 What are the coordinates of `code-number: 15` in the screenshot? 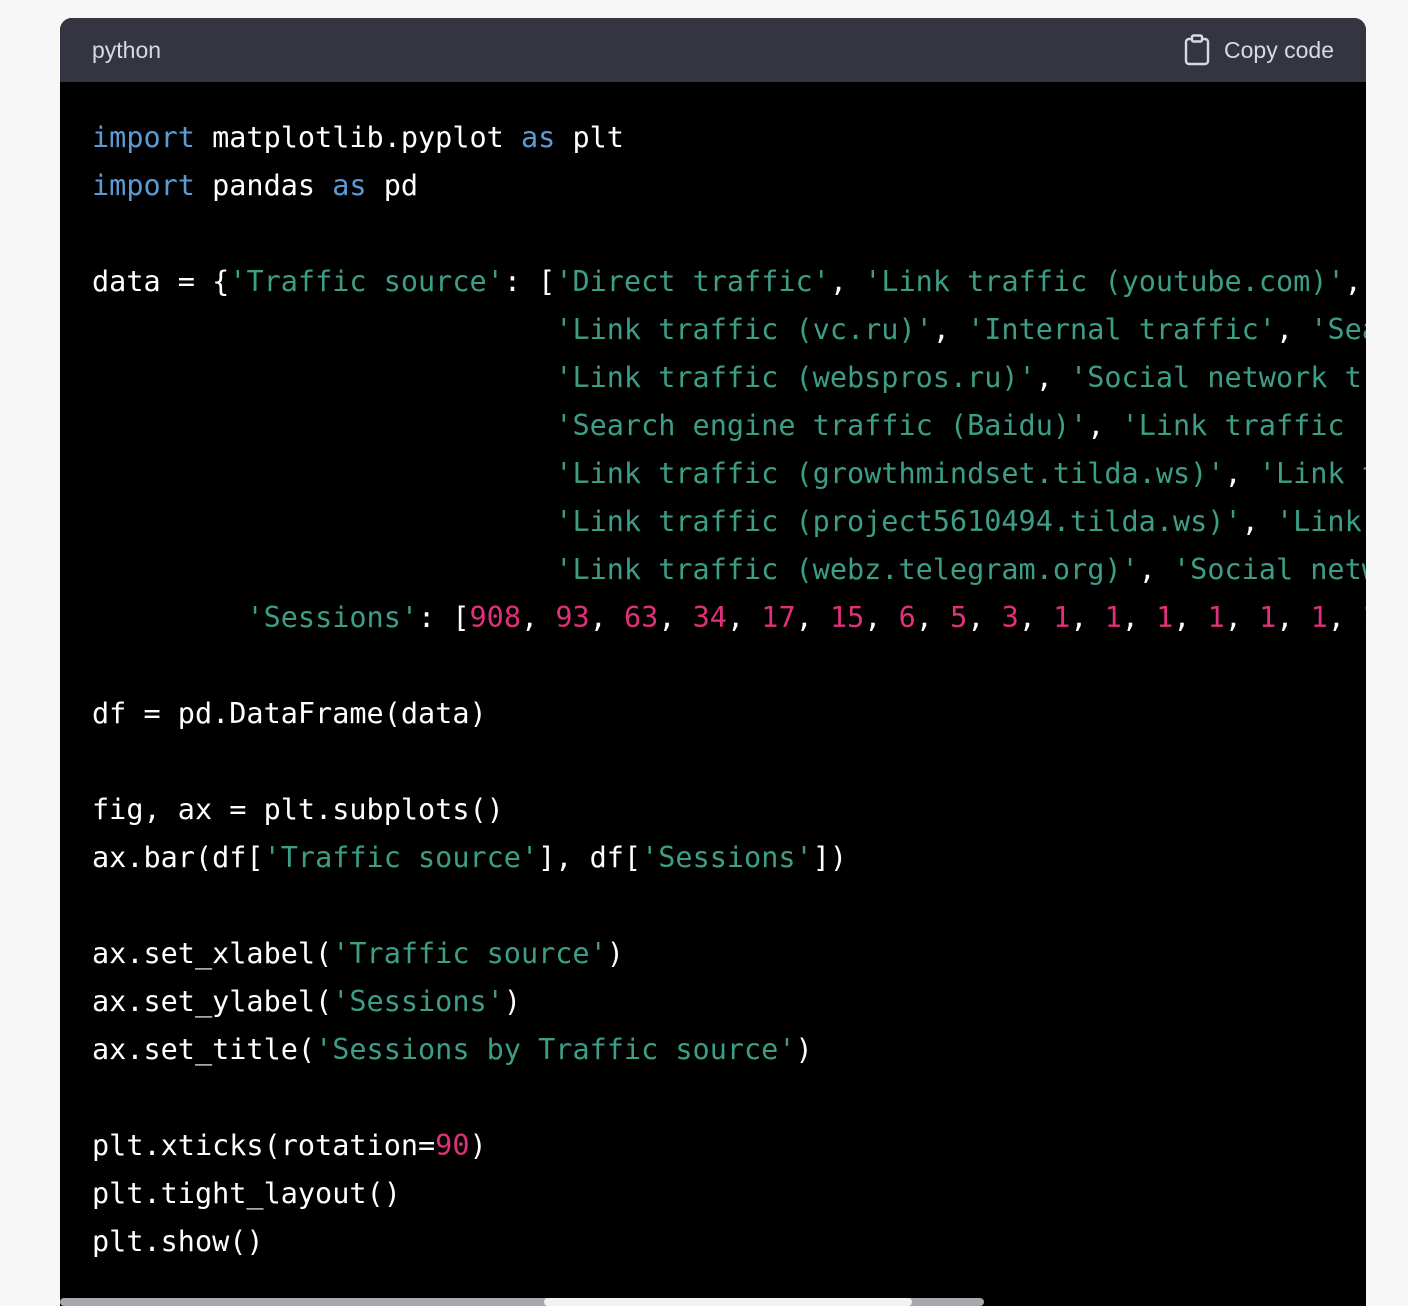 It's located at (847, 617).